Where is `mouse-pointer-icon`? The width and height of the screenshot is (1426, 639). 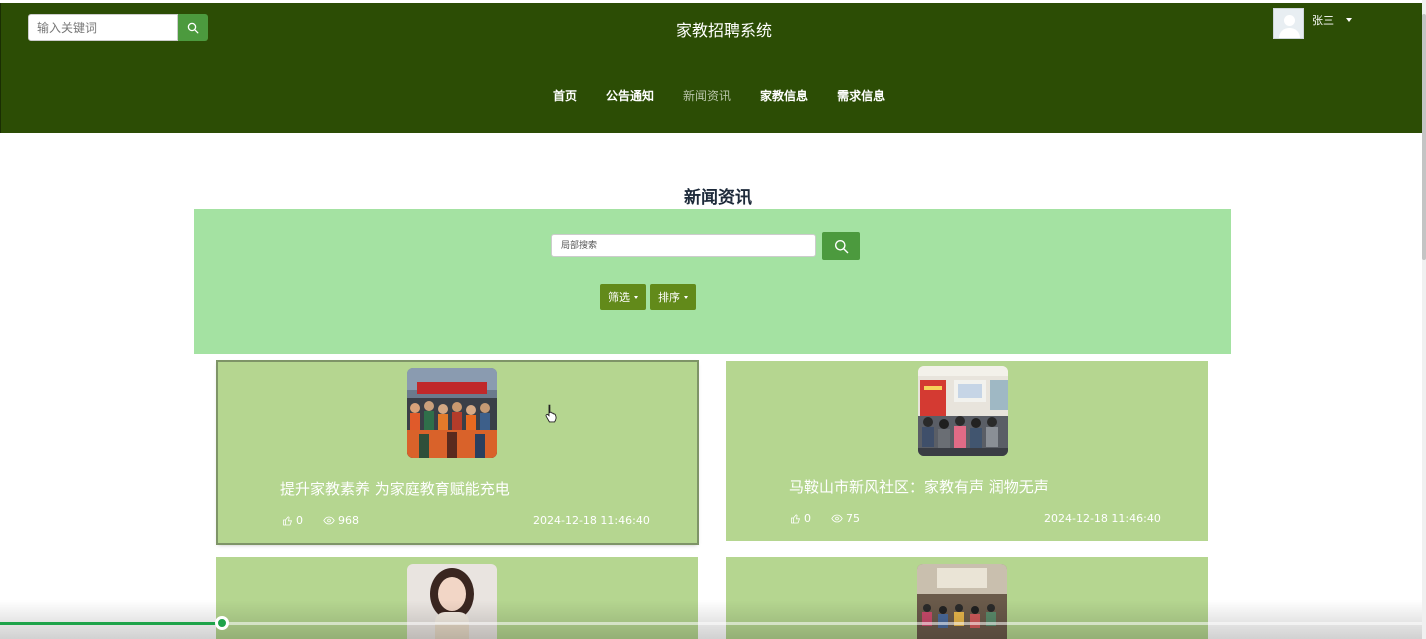 mouse-pointer-icon is located at coordinates (551, 413).